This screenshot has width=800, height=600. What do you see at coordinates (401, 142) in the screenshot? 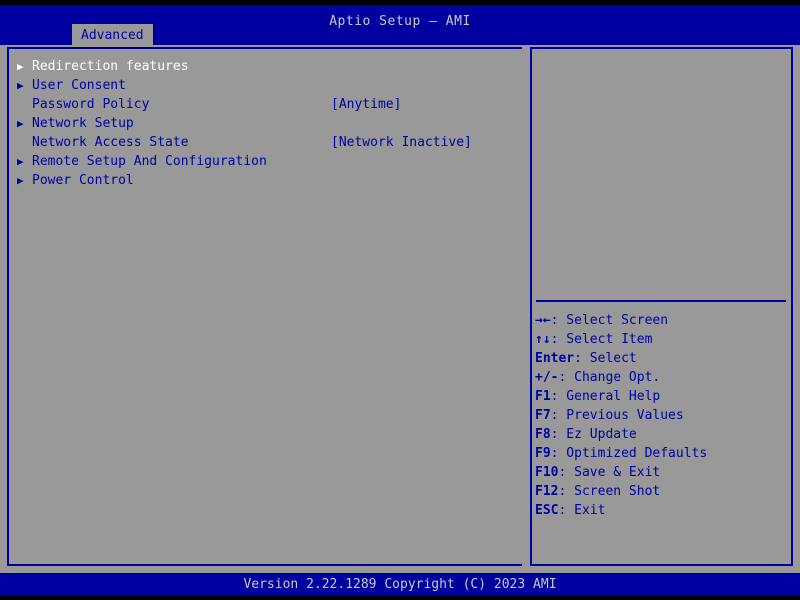
I see `menu-item-value: [Network Inactive]` at bounding box center [401, 142].